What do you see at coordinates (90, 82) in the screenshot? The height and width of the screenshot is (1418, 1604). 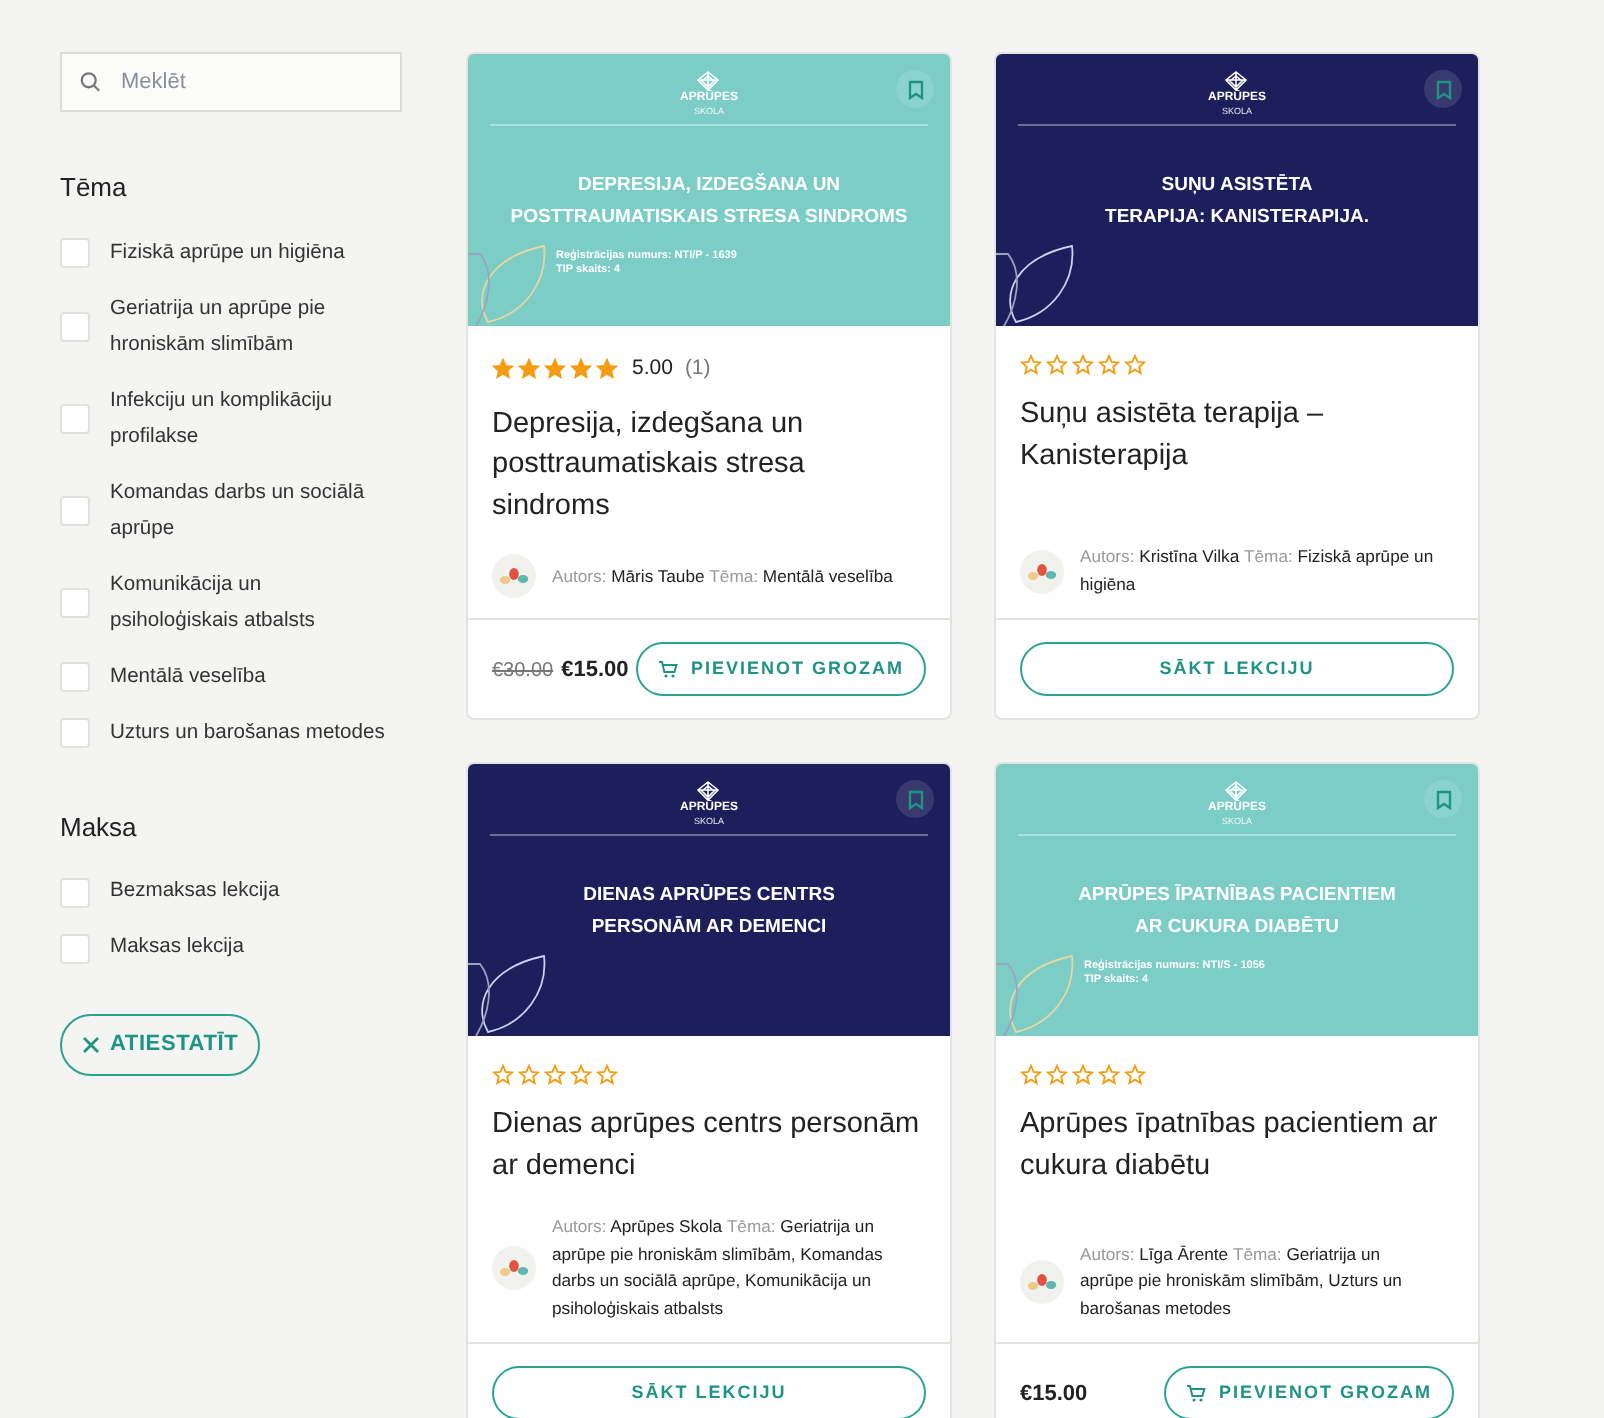 I see `search-icon` at bounding box center [90, 82].